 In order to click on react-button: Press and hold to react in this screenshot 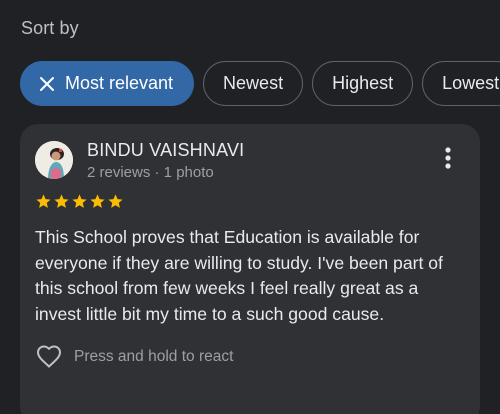, I will do `click(134, 357)`.